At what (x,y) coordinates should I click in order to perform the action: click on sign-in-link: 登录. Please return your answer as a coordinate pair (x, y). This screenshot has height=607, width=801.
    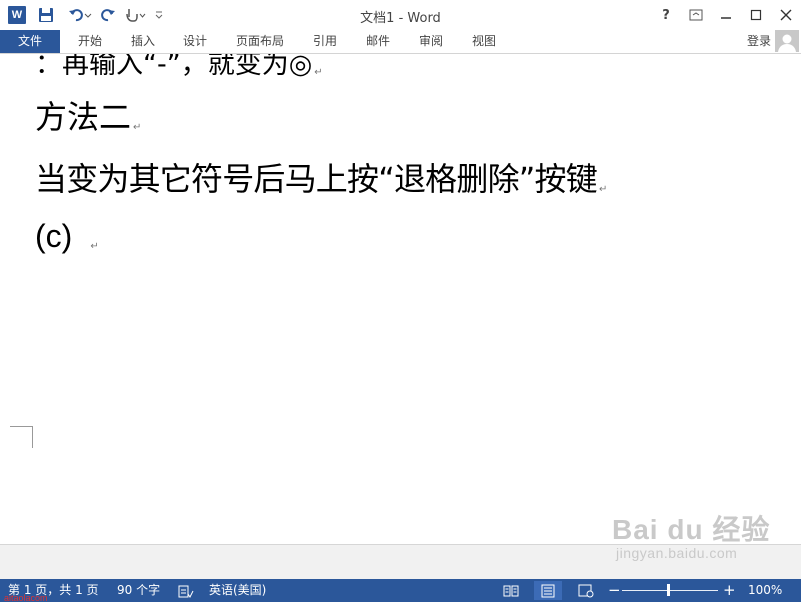
    Looking at the image, I should click on (759, 41).